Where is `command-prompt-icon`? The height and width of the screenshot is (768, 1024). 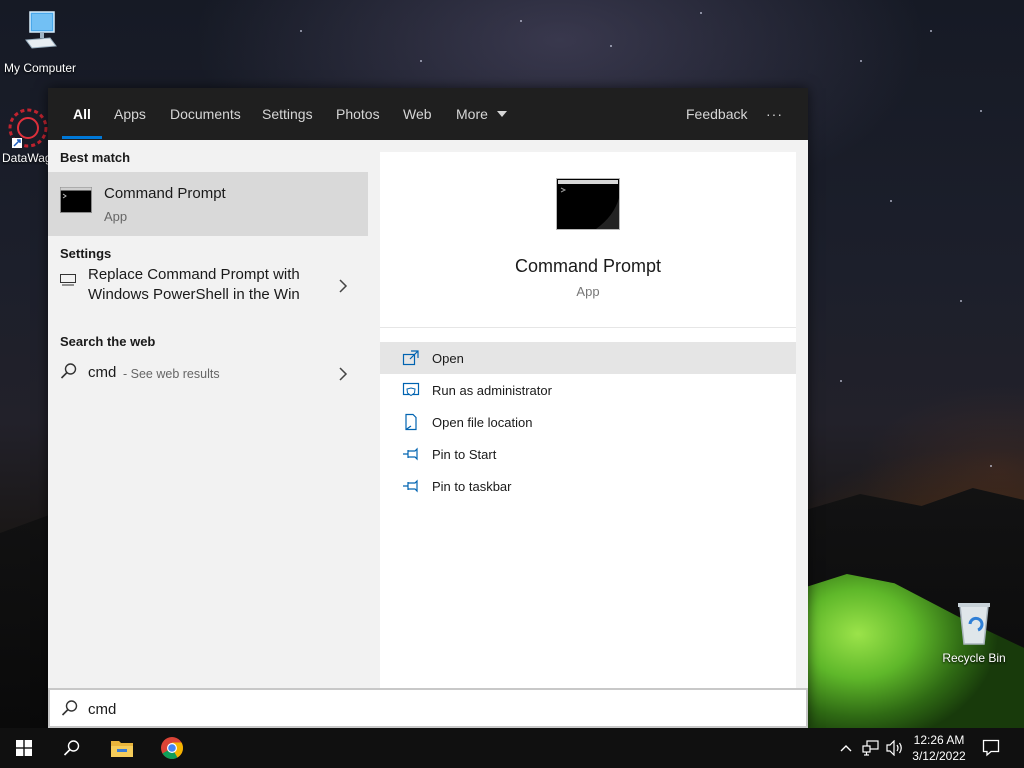
command-prompt-icon is located at coordinates (76, 200).